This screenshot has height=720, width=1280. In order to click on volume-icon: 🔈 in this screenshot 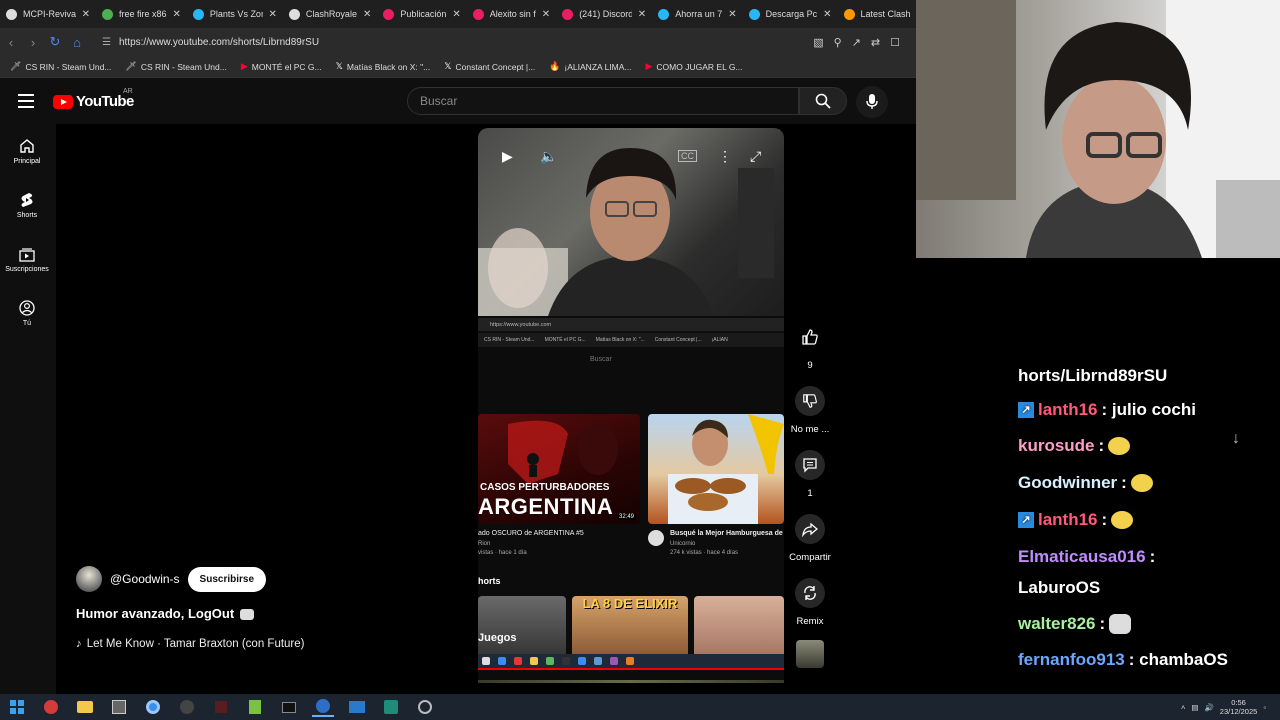, I will do `click(548, 156)`.